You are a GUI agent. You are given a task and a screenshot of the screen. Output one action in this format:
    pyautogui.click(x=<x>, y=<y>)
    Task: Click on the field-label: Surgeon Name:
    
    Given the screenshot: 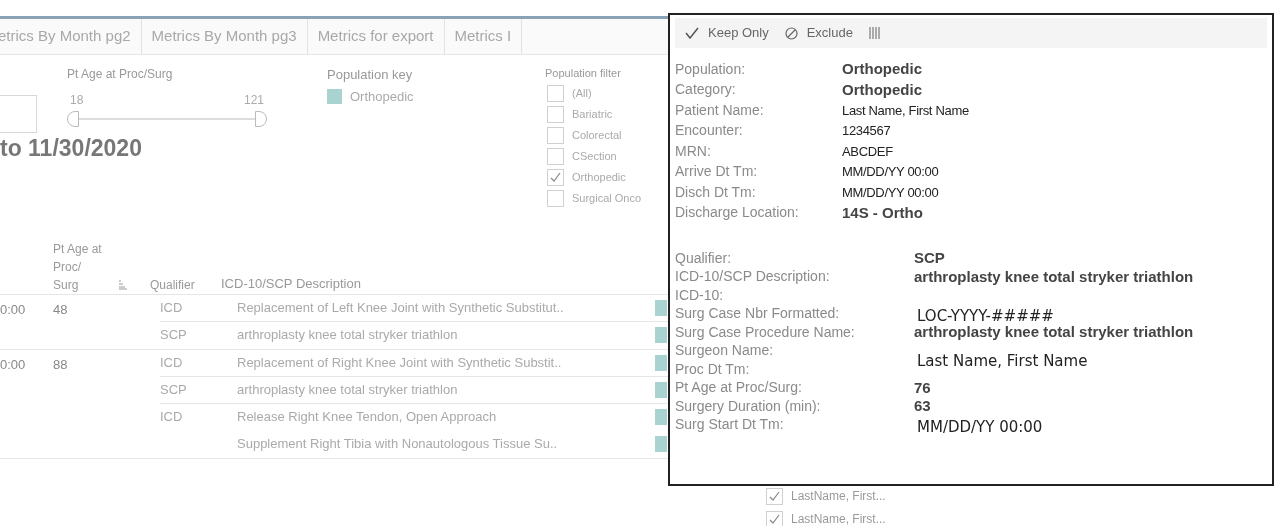 What is the action you would take?
    pyautogui.click(x=725, y=351)
    